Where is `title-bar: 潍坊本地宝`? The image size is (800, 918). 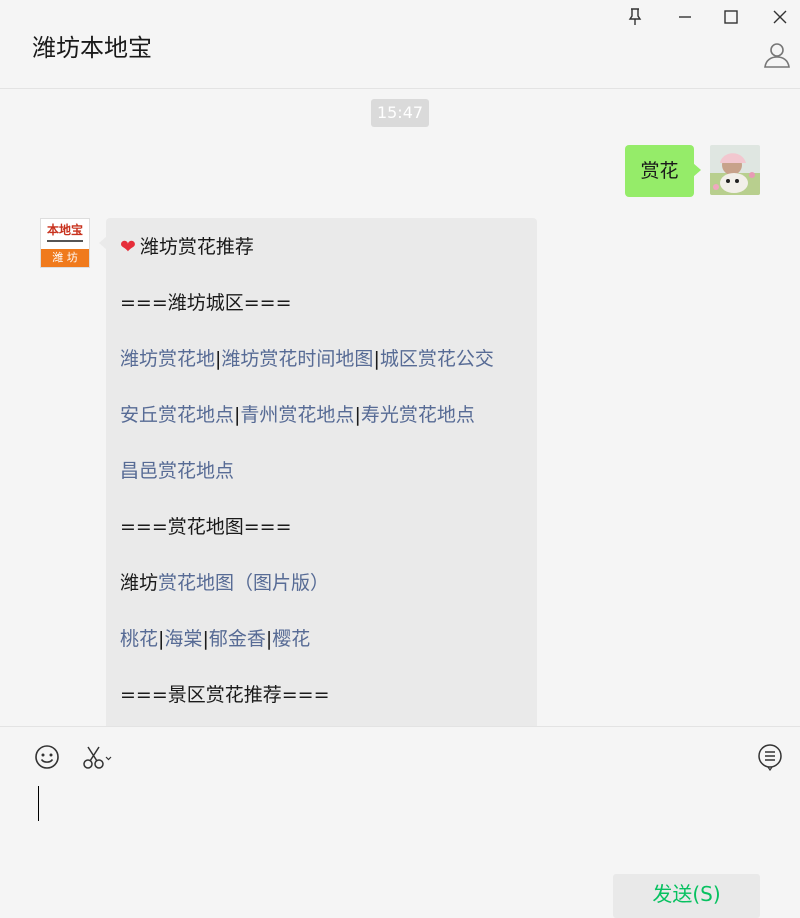
title-bar: 潍坊本地宝 is located at coordinates (400, 44).